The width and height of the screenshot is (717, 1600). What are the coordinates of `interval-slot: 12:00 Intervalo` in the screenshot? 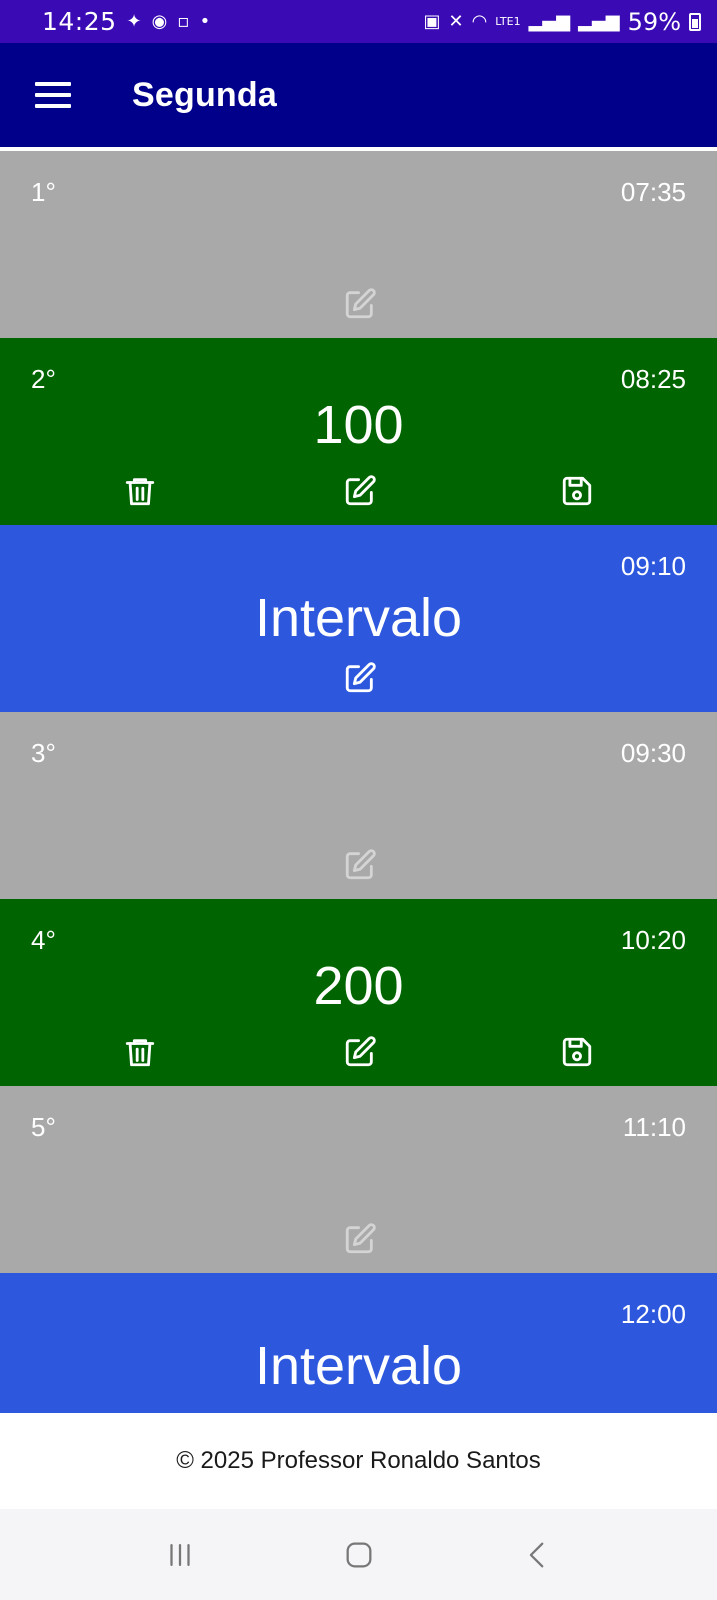 It's located at (358, 1343).